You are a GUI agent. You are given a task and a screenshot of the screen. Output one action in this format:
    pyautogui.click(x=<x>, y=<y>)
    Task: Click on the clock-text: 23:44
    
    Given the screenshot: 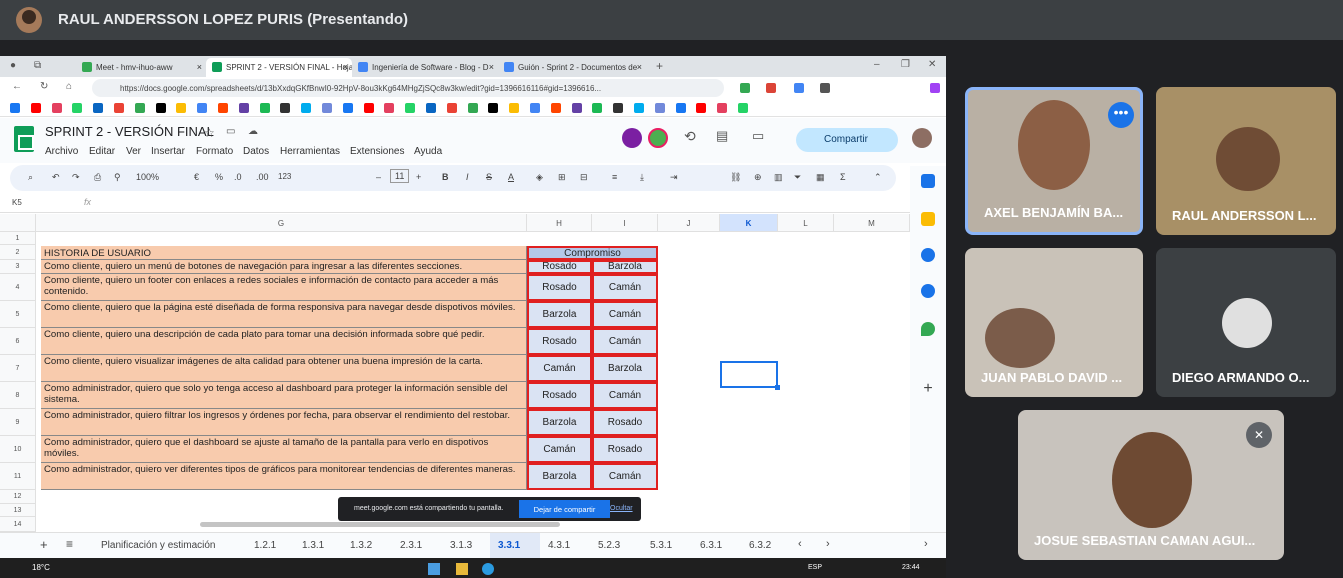 What is the action you would take?
    pyautogui.click(x=911, y=567)
    